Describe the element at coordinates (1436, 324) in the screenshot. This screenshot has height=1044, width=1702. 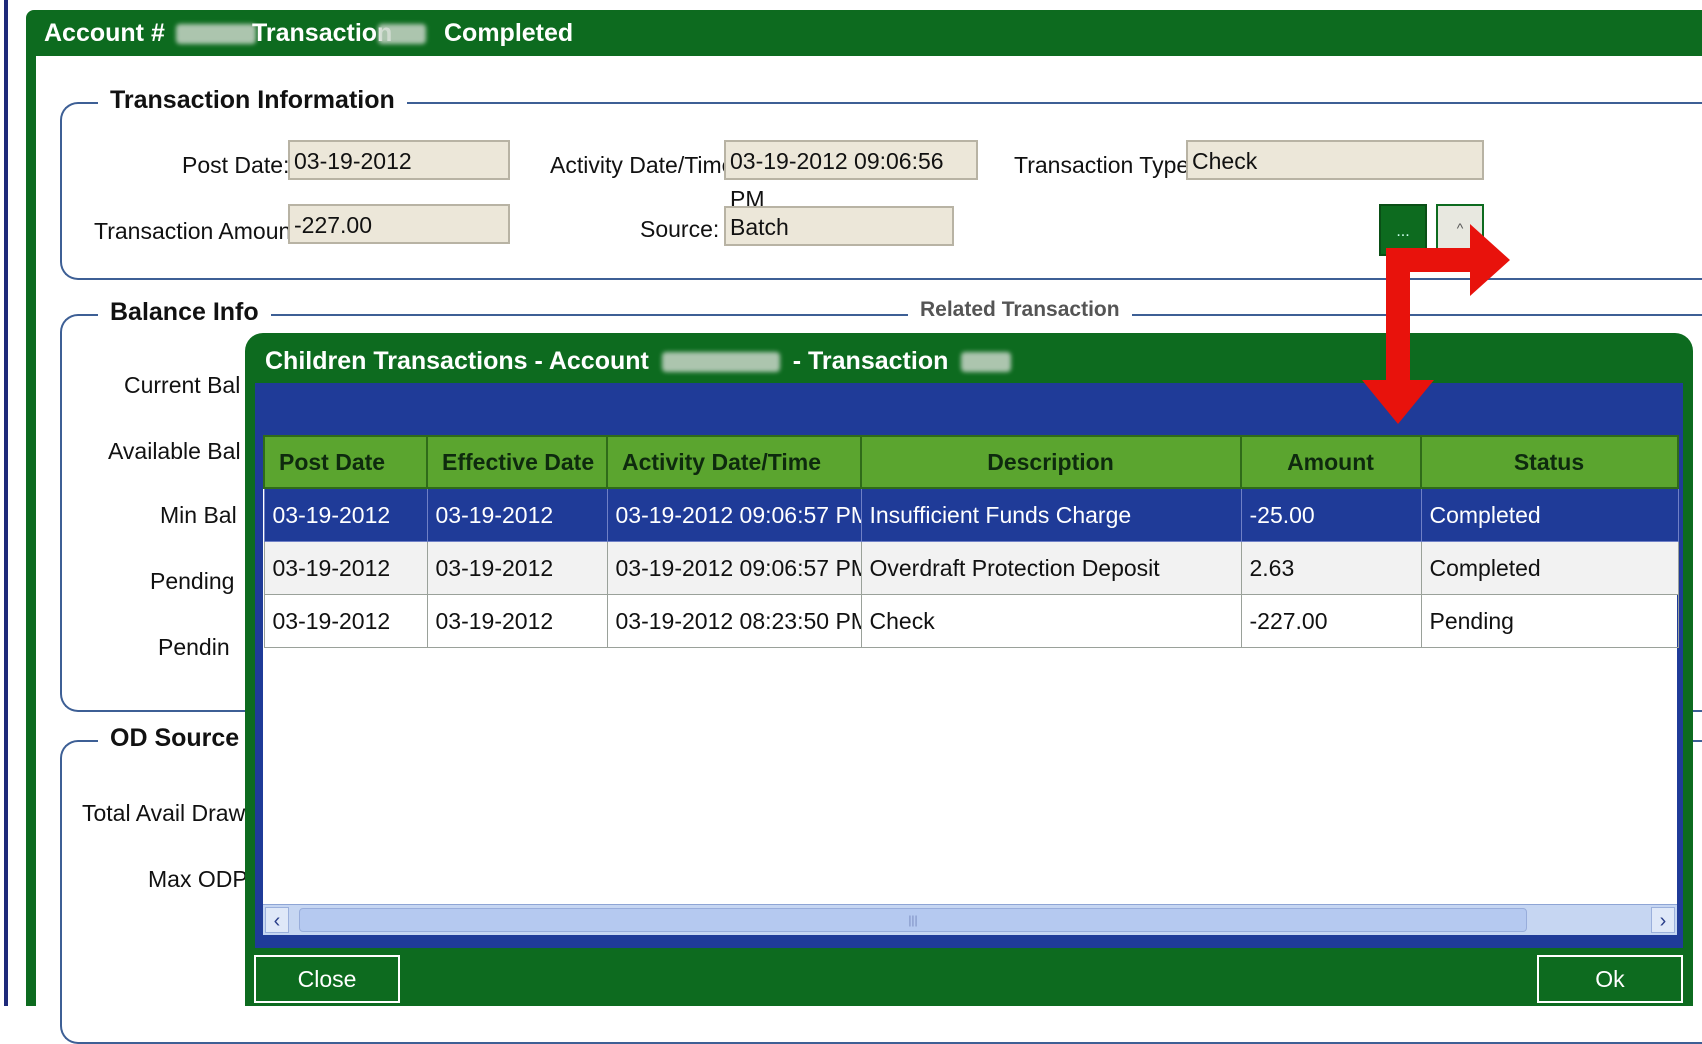
I see `red-arrow-annotation` at that location.